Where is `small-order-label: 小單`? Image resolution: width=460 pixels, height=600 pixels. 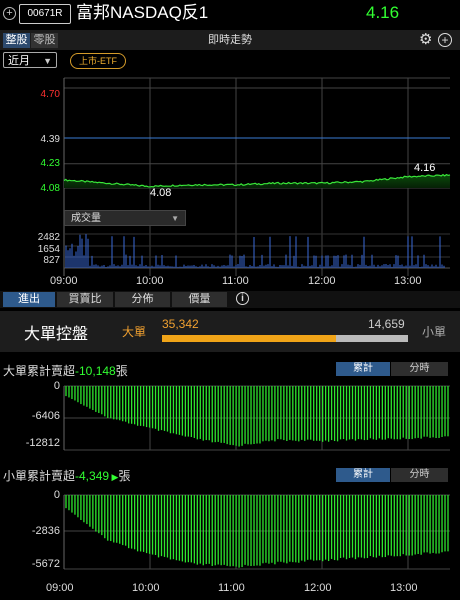 small-order-label: 小單 is located at coordinates (434, 332).